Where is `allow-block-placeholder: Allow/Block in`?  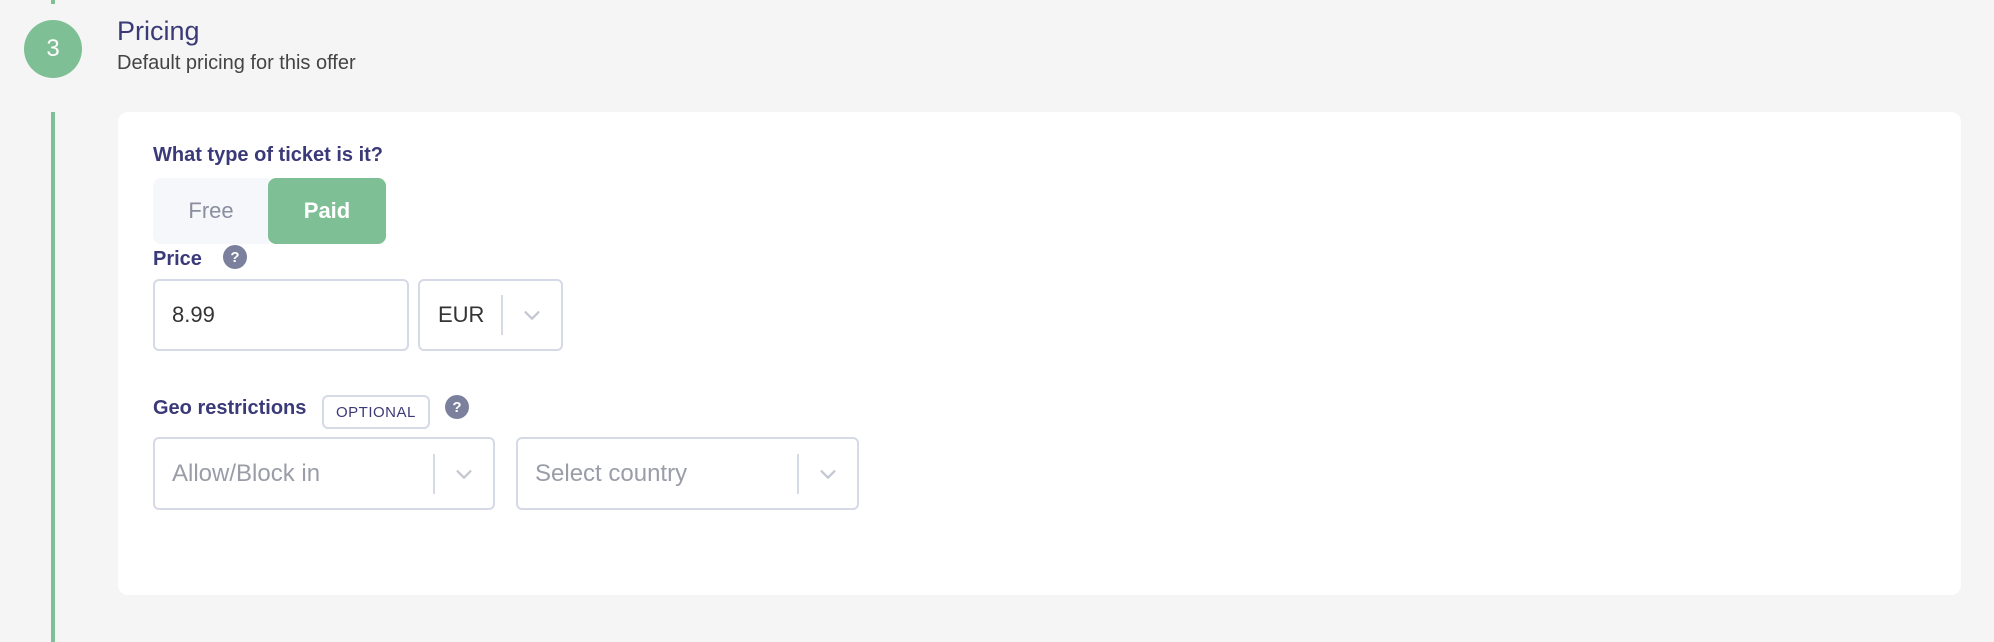
allow-block-placeholder: Allow/Block in is located at coordinates (246, 473).